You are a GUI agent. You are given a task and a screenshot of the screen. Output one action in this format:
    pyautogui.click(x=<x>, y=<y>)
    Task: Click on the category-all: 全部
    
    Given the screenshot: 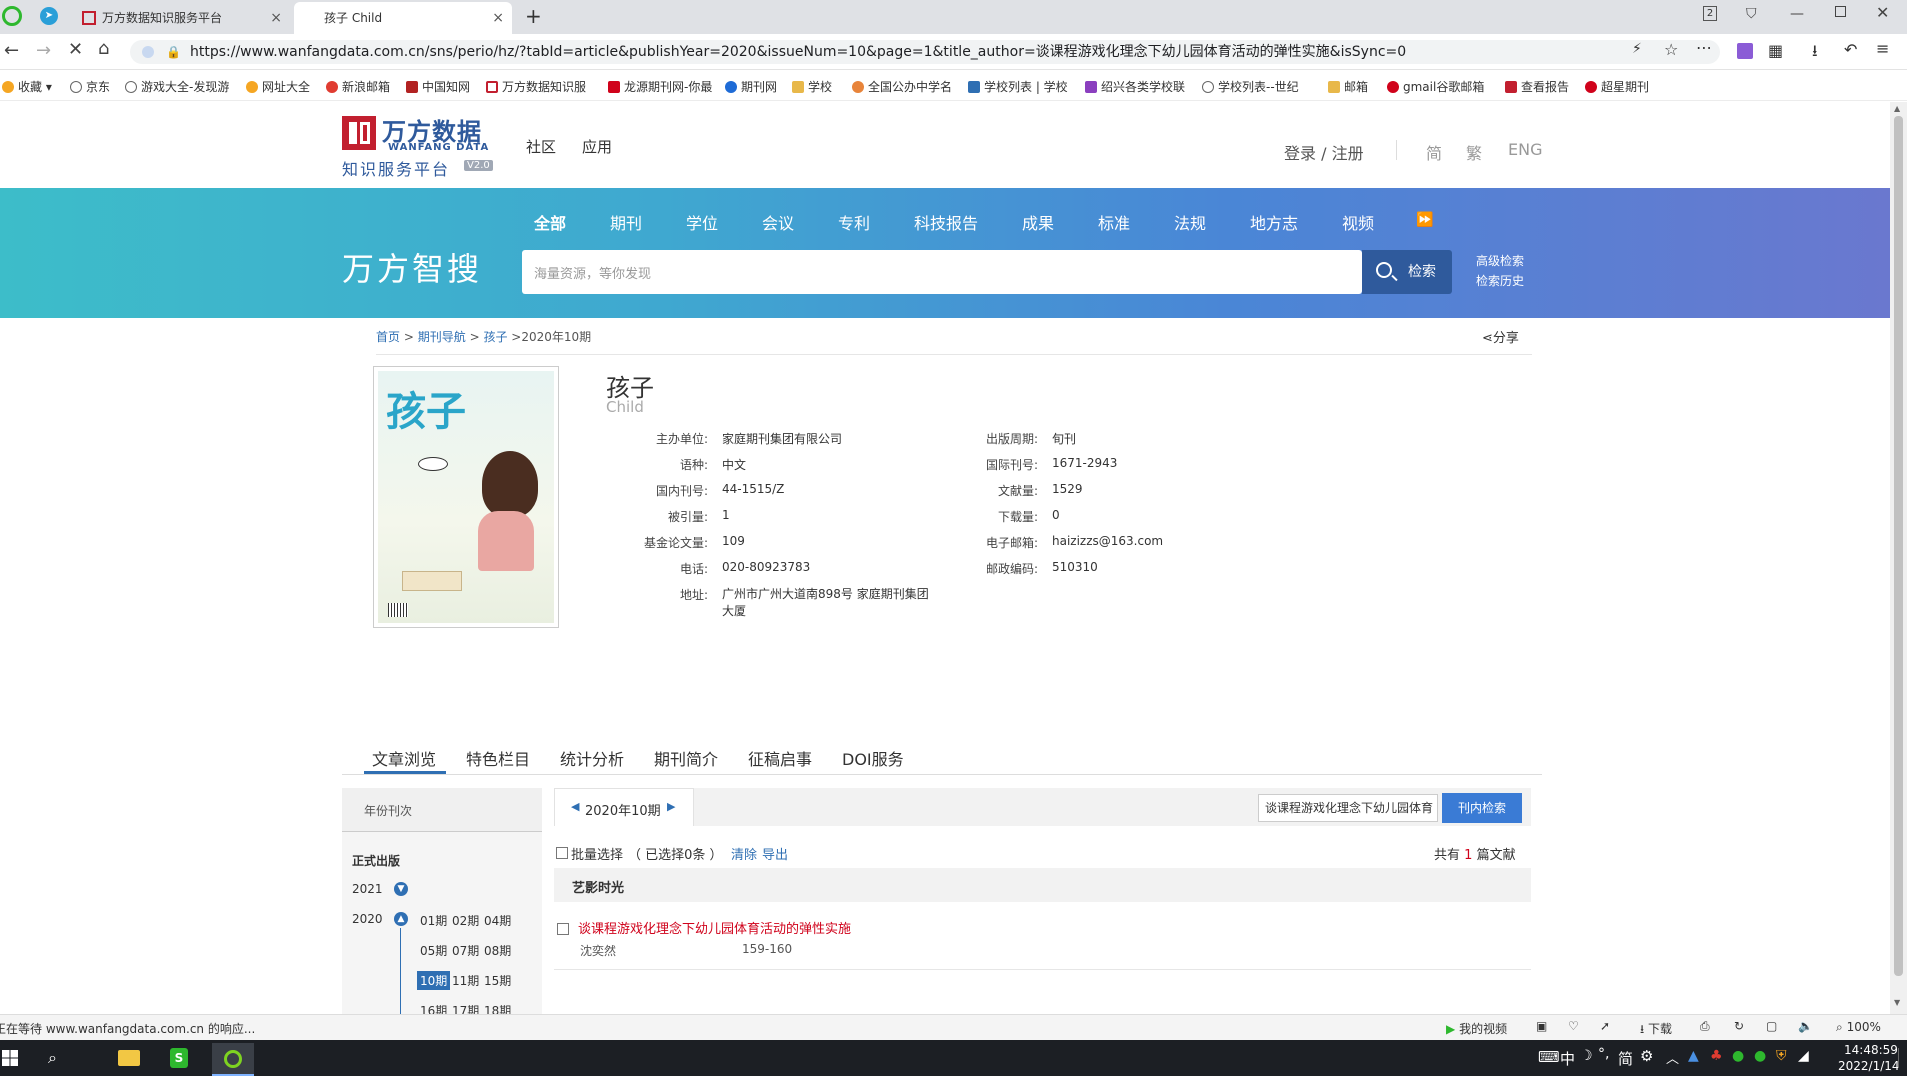 What is the action you would take?
    pyautogui.click(x=550, y=222)
    